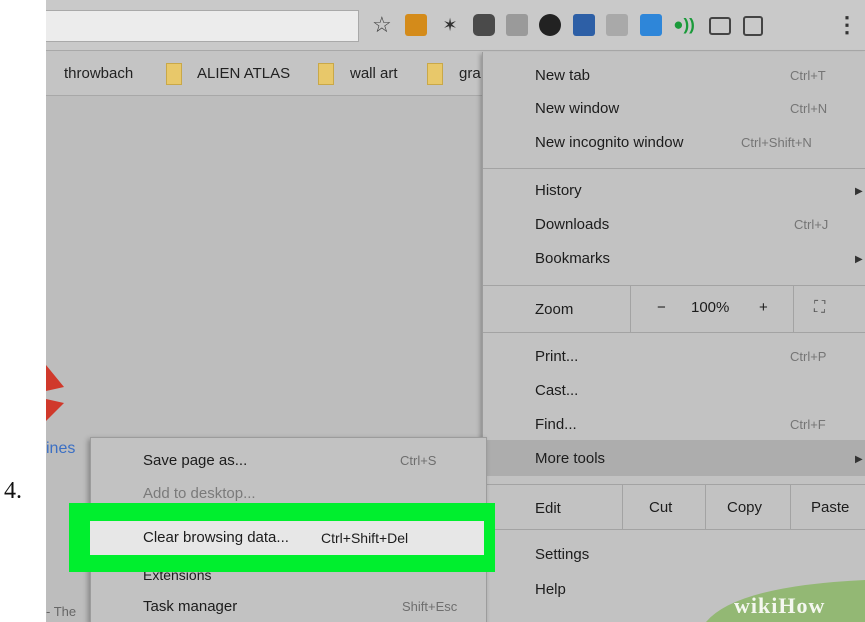  Describe the element at coordinates (13, 491) in the screenshot. I see `step-number: 4.` at that location.